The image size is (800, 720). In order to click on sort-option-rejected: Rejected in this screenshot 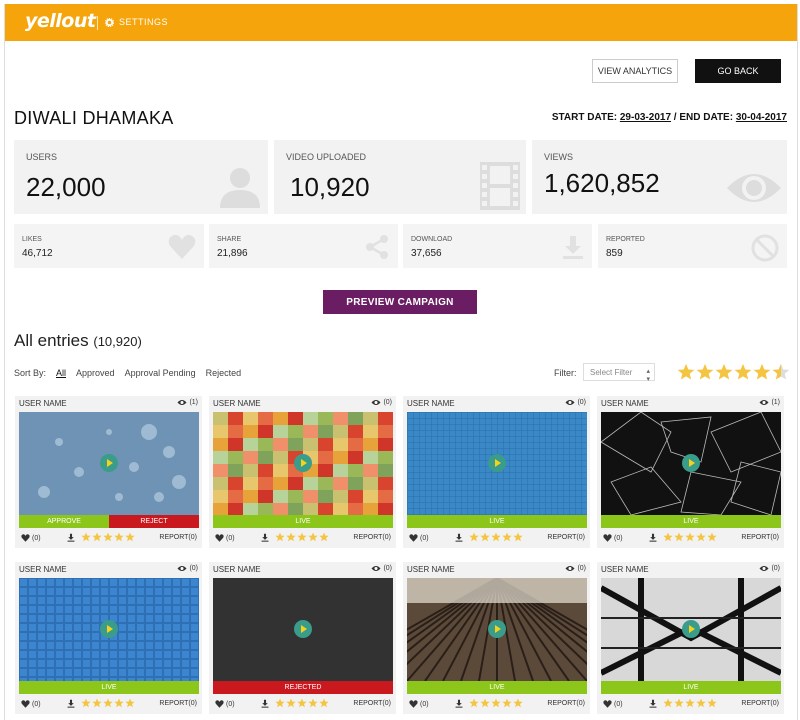, I will do `click(224, 373)`.